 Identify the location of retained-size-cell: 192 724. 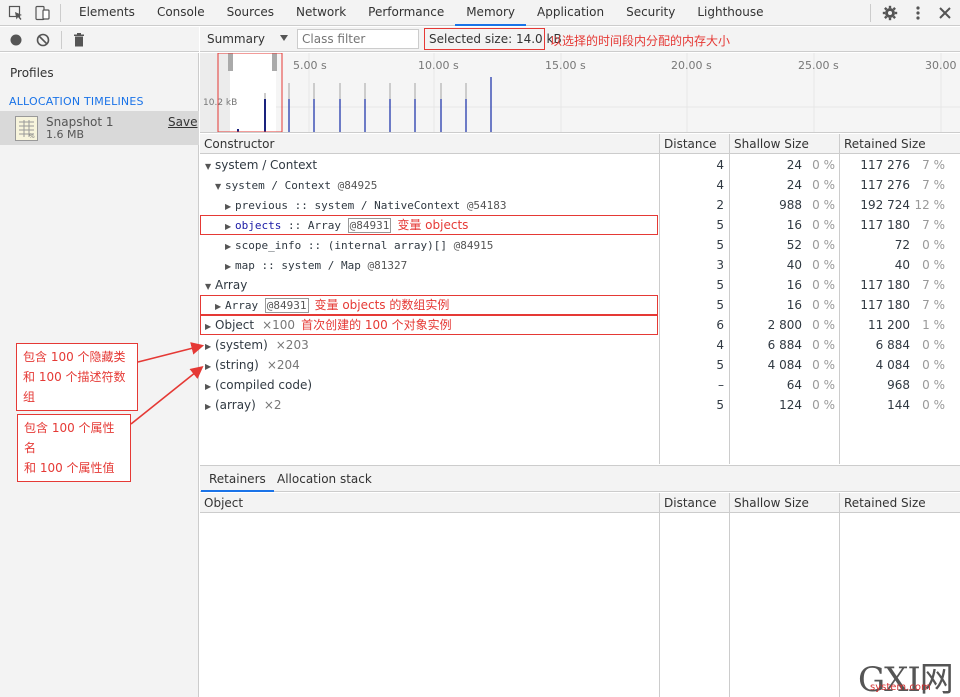
(885, 205).